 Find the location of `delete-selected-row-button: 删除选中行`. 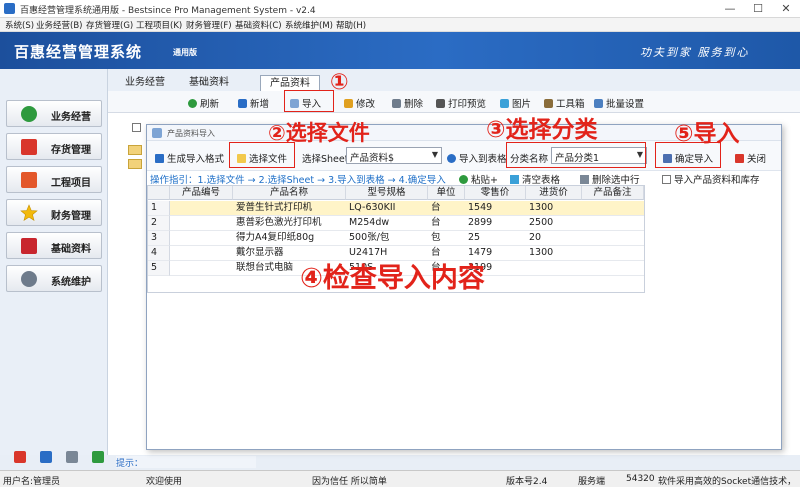

delete-selected-row-button: 删除选中行 is located at coordinates (610, 179).